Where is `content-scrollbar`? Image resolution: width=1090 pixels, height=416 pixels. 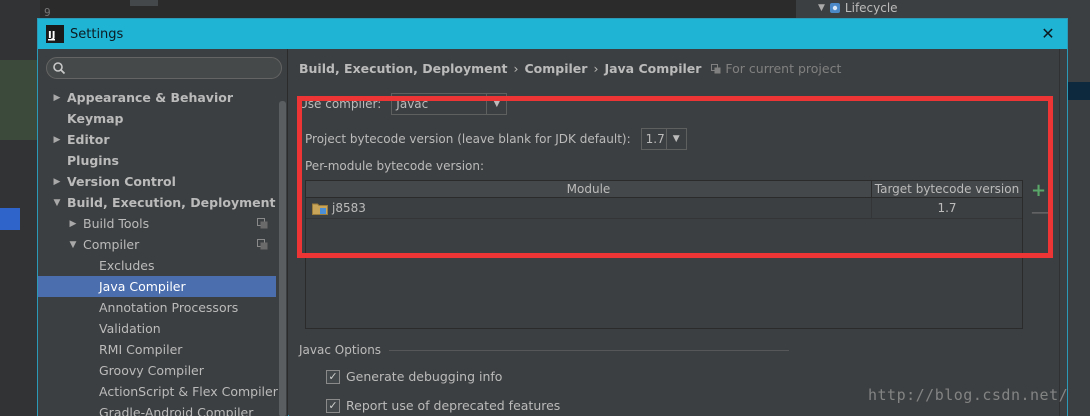
content-scrollbar is located at coordinates (1063, 232).